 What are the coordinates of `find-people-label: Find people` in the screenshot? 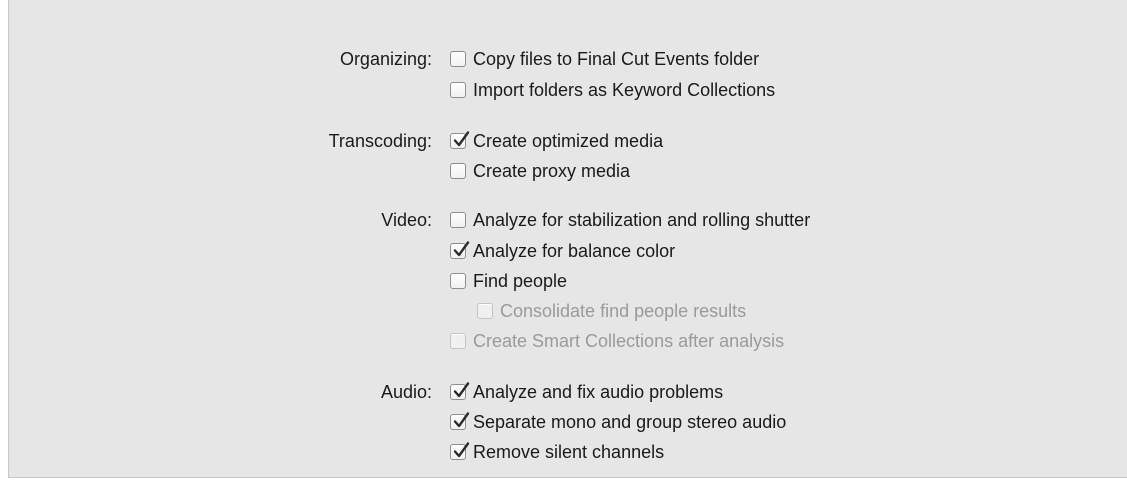 It's located at (520, 281).